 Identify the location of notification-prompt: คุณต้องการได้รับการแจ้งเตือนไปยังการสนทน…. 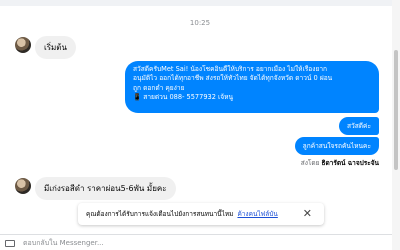
(201, 214).